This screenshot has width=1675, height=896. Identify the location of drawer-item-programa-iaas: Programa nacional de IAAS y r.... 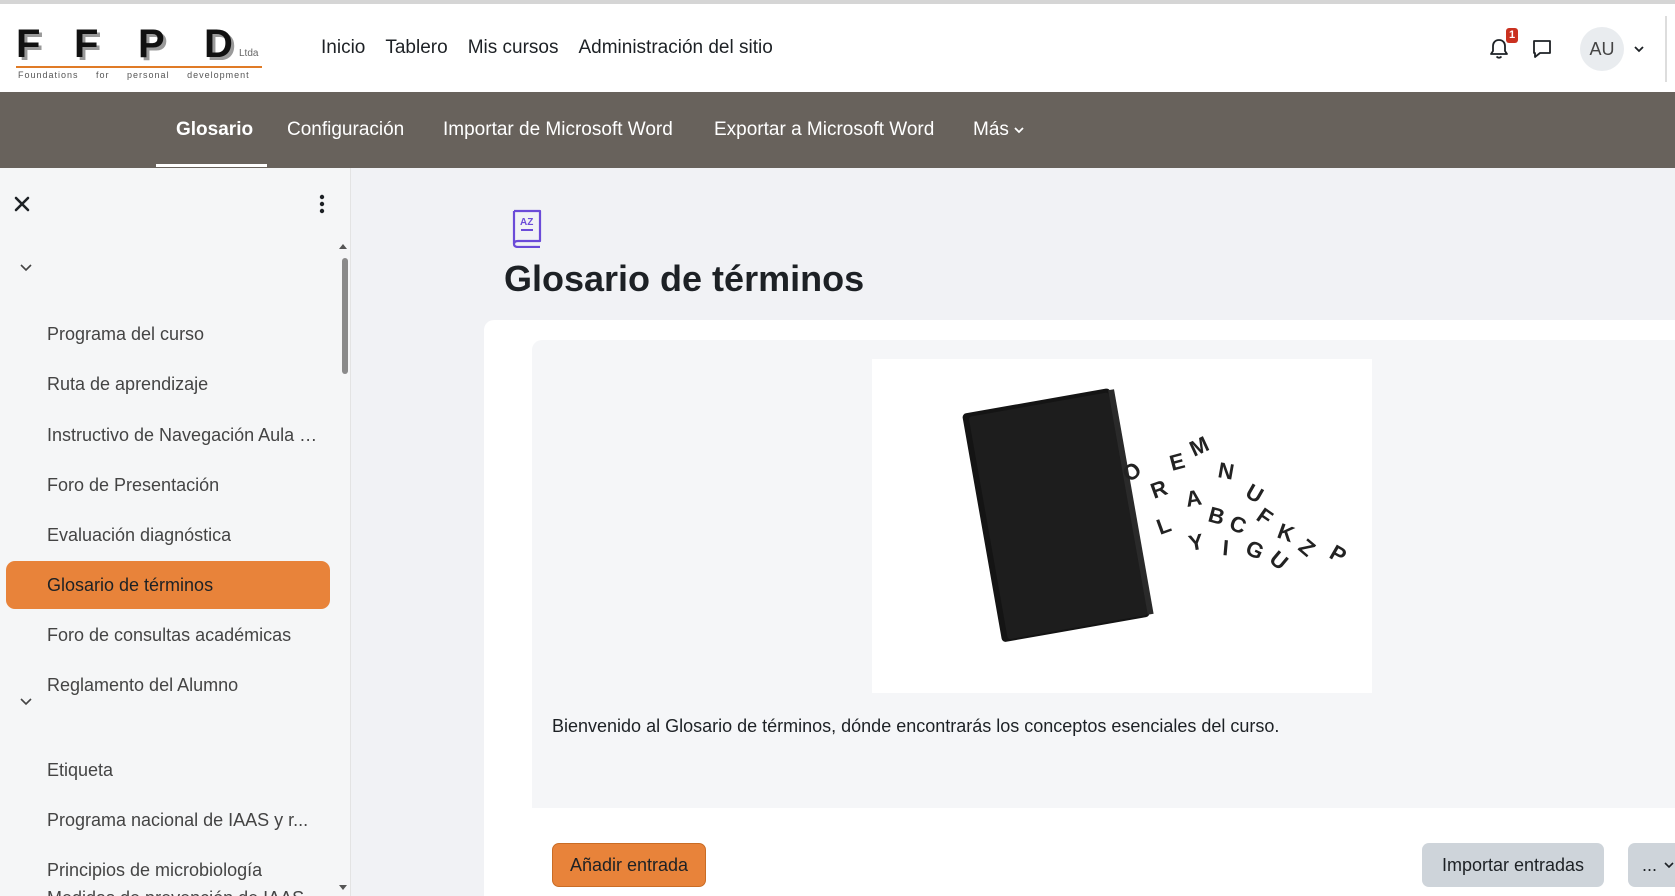
(168, 820).